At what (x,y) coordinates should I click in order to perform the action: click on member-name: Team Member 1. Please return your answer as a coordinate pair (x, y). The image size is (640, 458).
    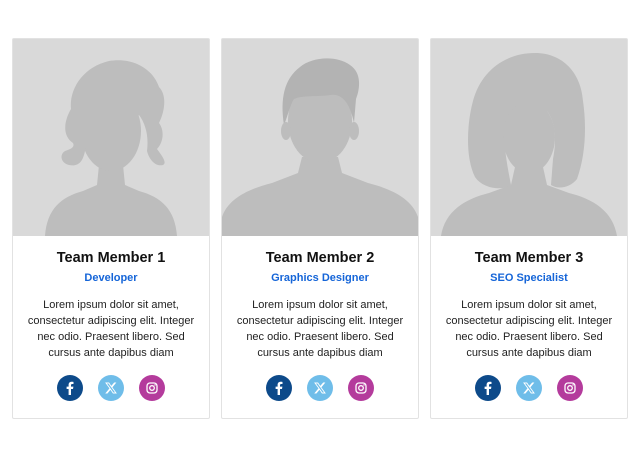
    Looking at the image, I should click on (111, 258).